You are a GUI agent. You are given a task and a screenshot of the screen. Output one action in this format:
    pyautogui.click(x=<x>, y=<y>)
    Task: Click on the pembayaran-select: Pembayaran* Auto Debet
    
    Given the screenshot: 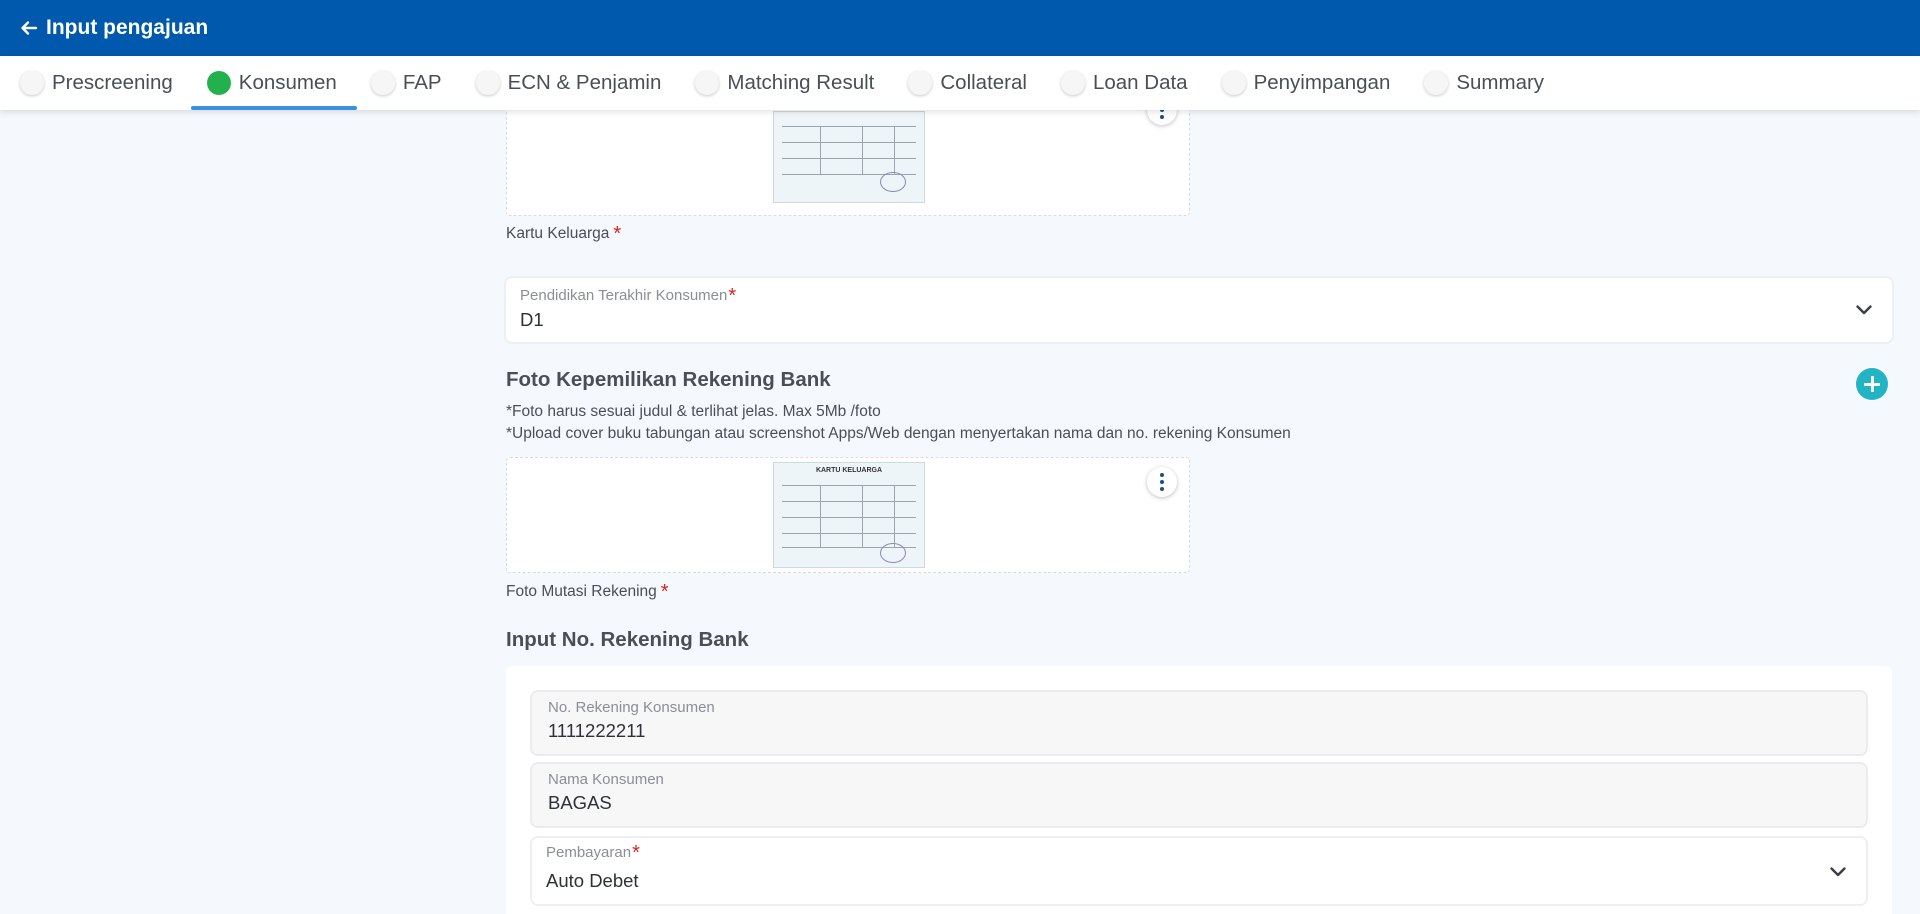 What is the action you would take?
    pyautogui.click(x=1199, y=871)
    